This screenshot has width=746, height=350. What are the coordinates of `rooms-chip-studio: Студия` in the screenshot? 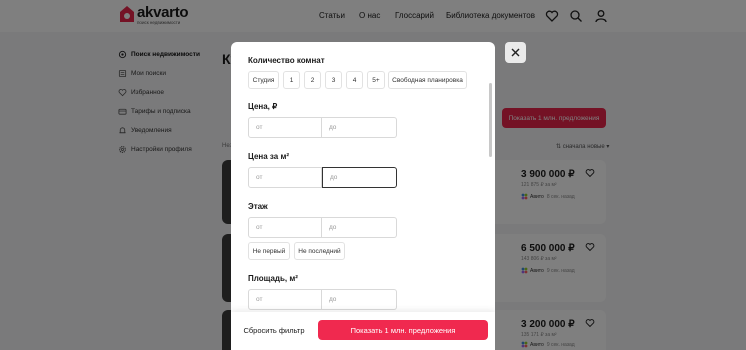 It's located at (263, 80).